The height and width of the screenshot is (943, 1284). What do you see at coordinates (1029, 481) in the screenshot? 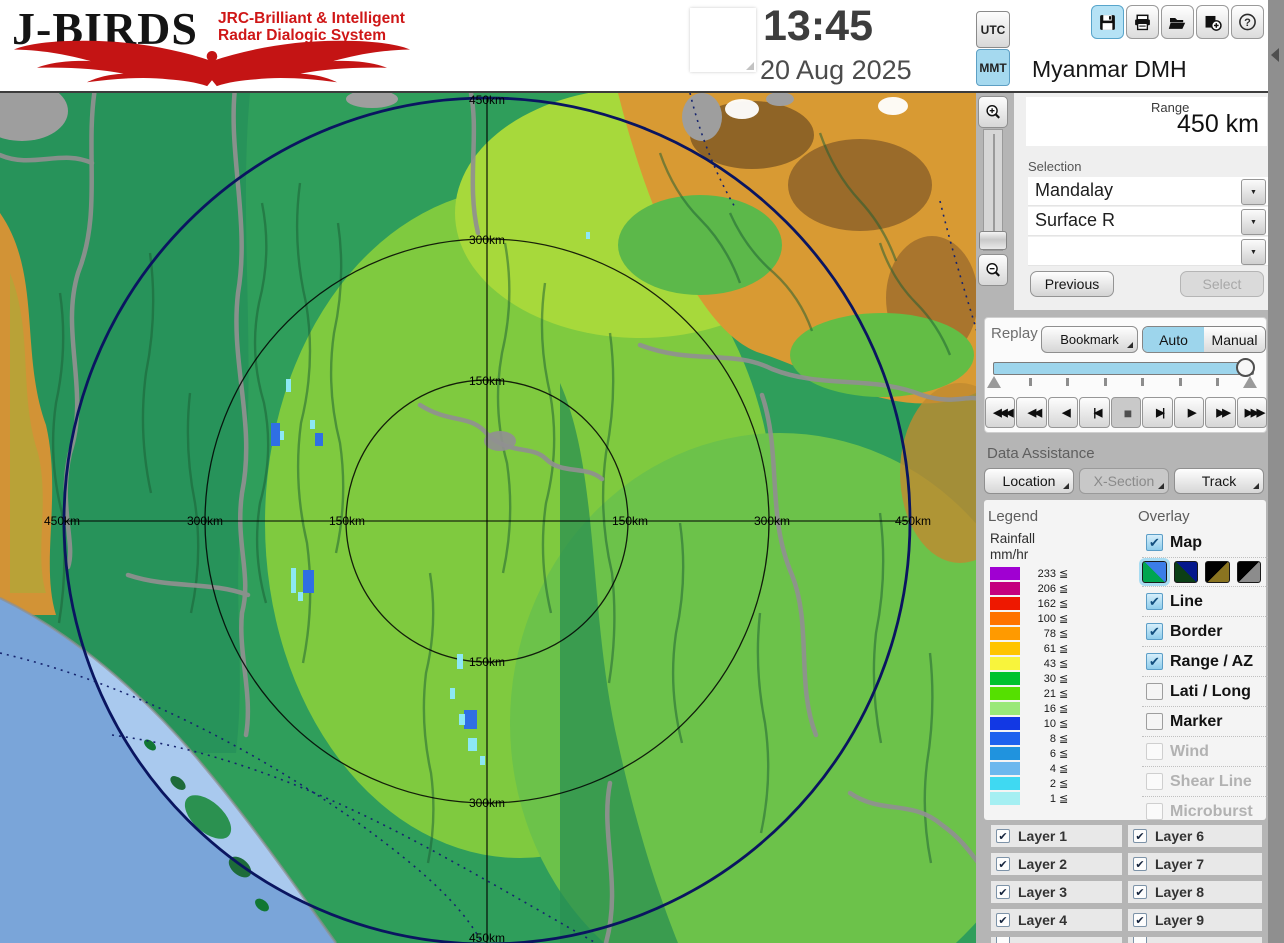
I see `location-button: Location` at bounding box center [1029, 481].